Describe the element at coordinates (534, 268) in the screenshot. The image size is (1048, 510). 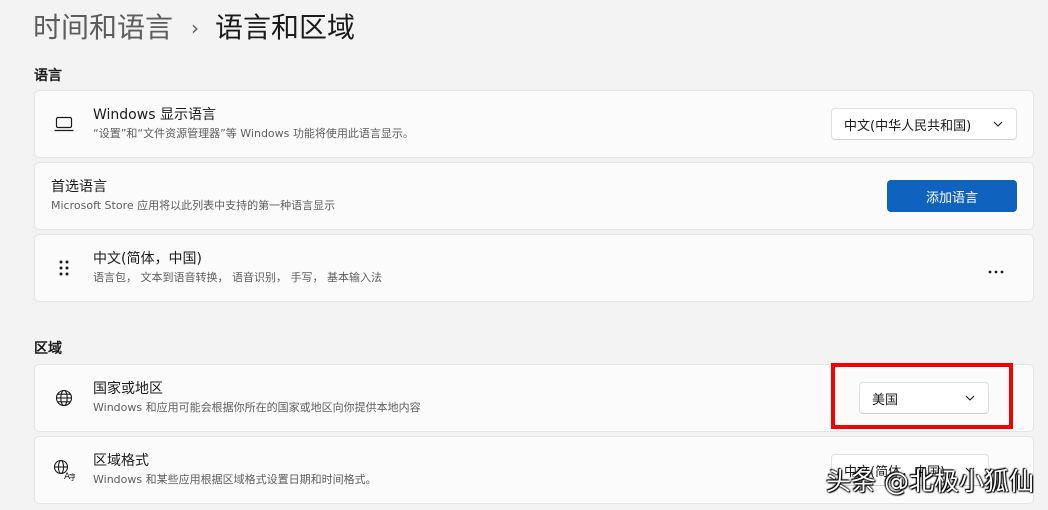
I see `language-item-zh-cn: 中文(简体，中国) 语言包， 文本到语音转换， 语音识别， 手写， 基本输入法` at that location.